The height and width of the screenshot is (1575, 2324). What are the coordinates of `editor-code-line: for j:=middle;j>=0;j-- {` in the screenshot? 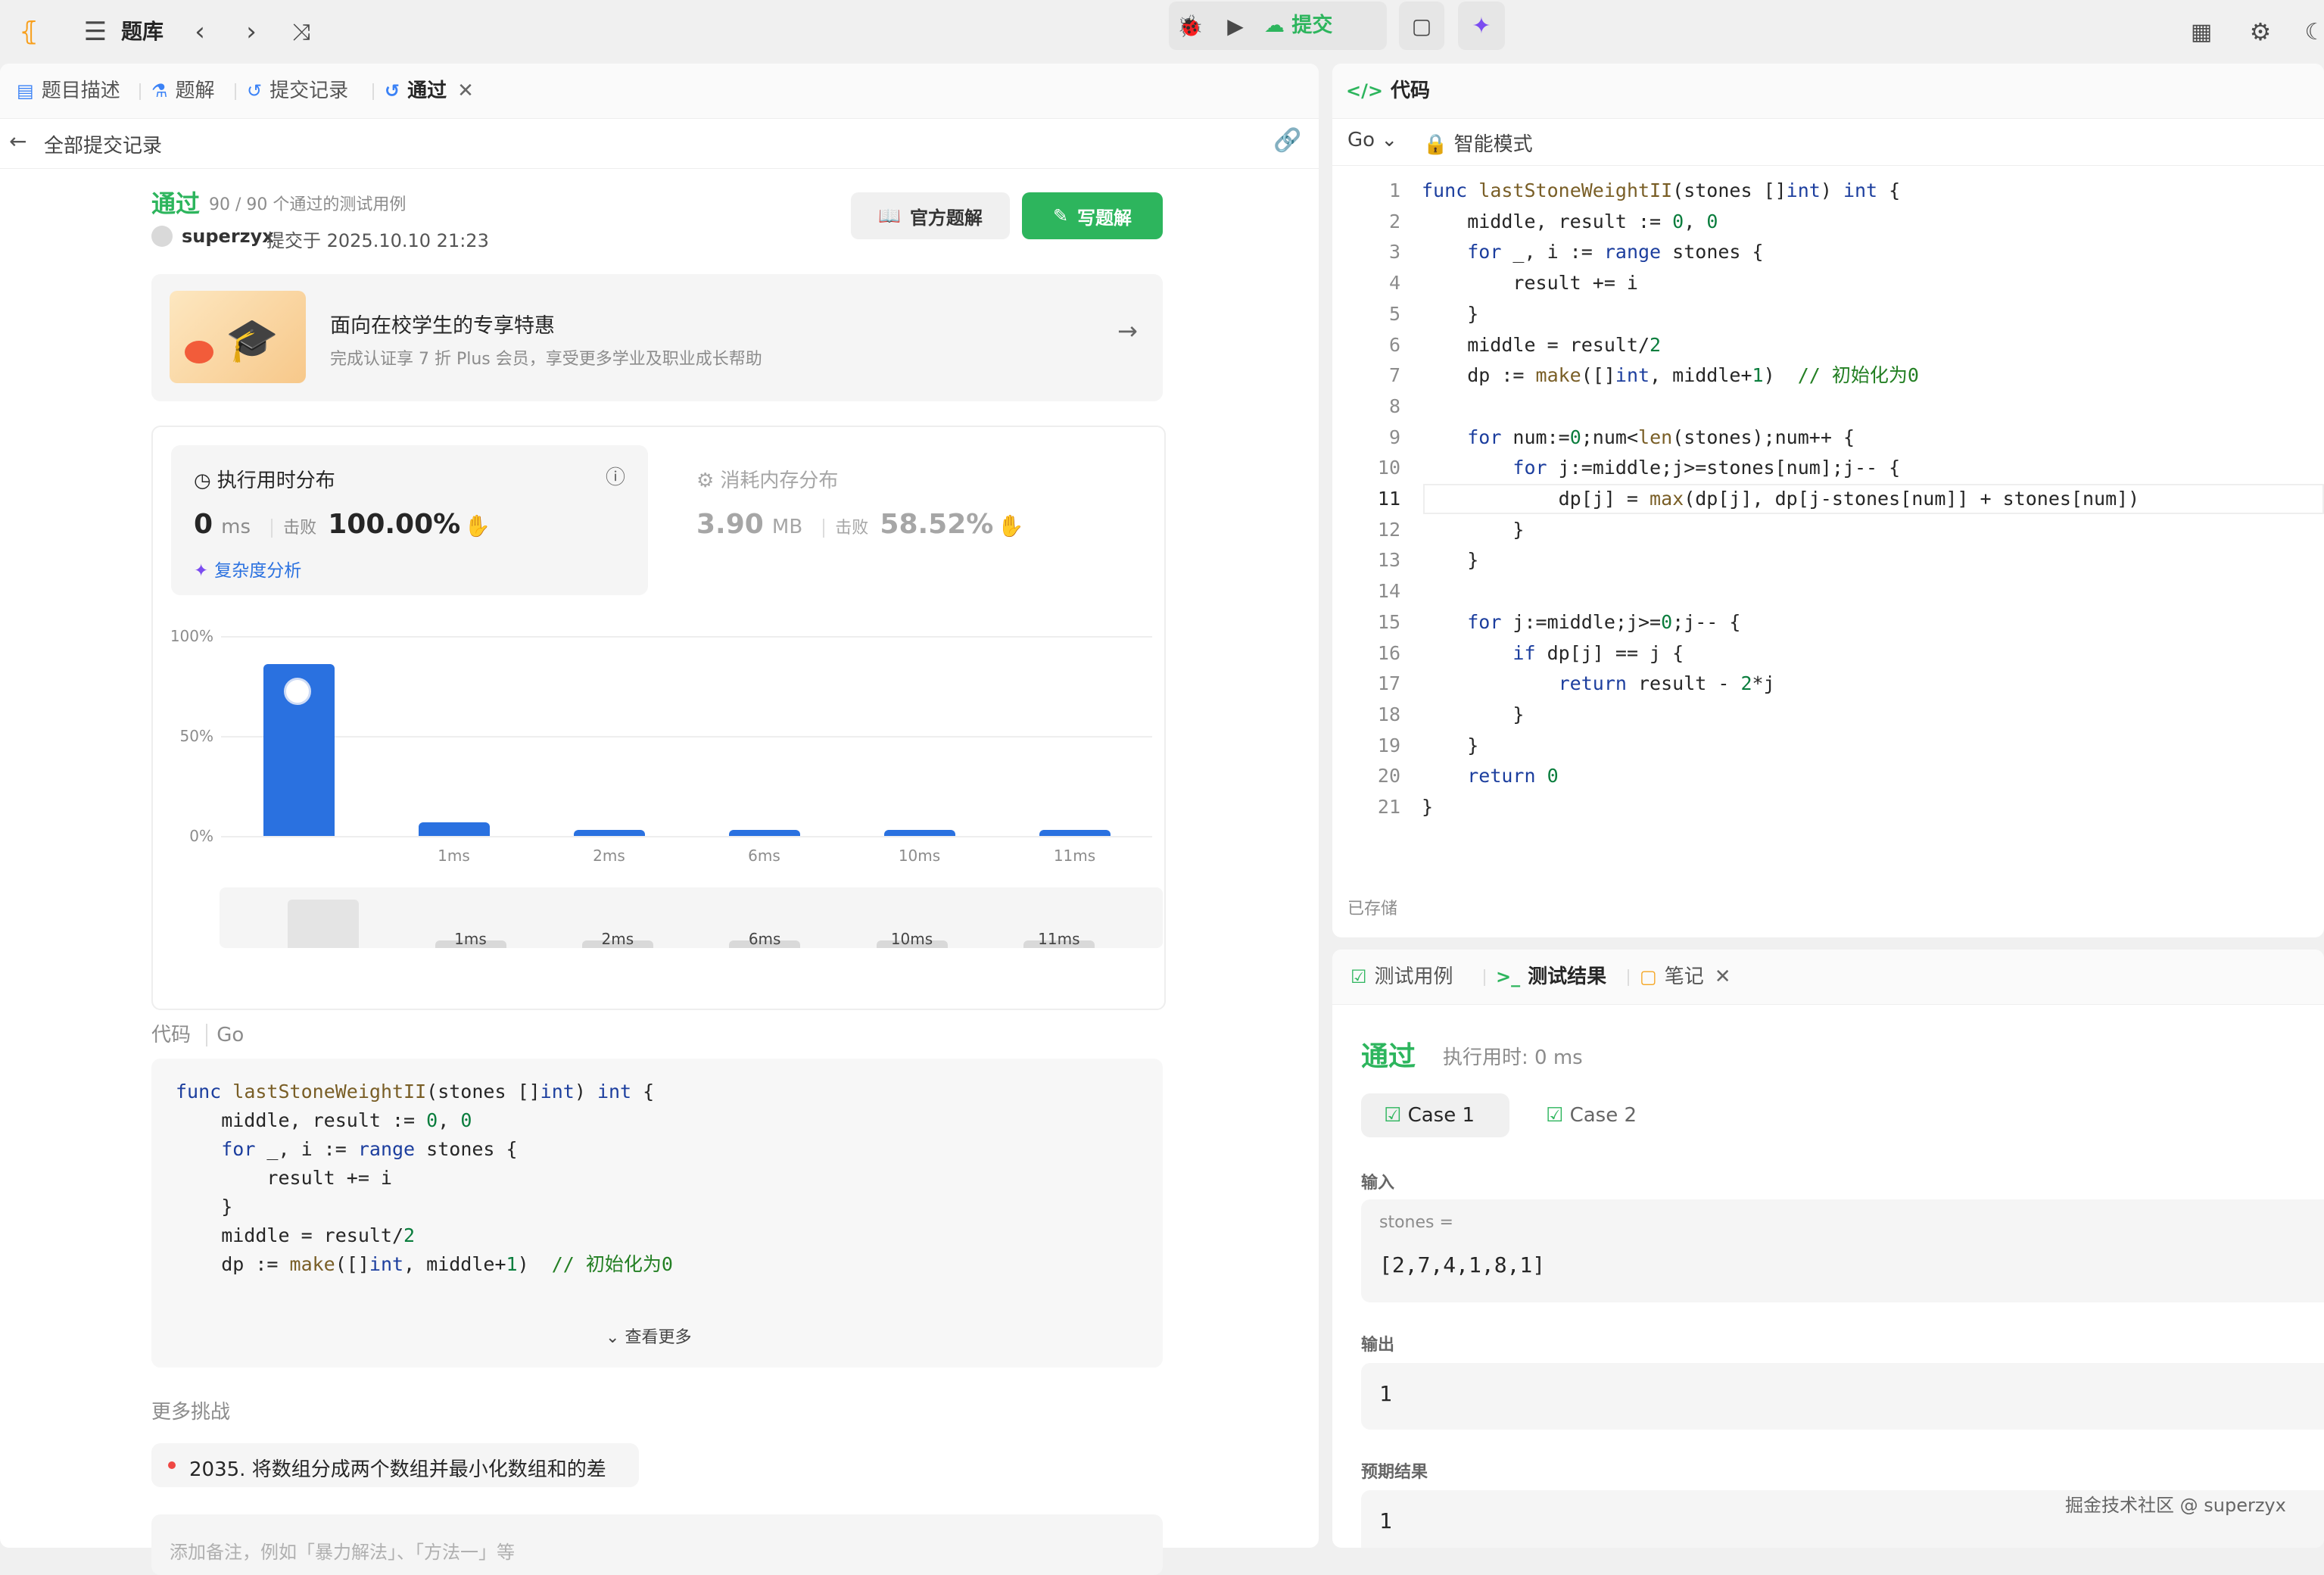 It's located at (1581, 622).